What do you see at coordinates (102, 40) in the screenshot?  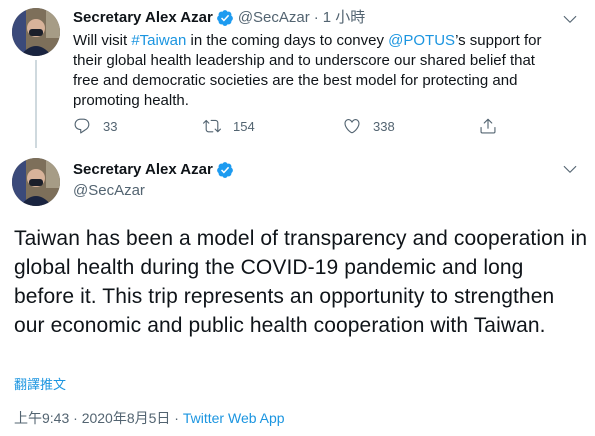 I see `tweet-text-segment: Will visit` at bounding box center [102, 40].